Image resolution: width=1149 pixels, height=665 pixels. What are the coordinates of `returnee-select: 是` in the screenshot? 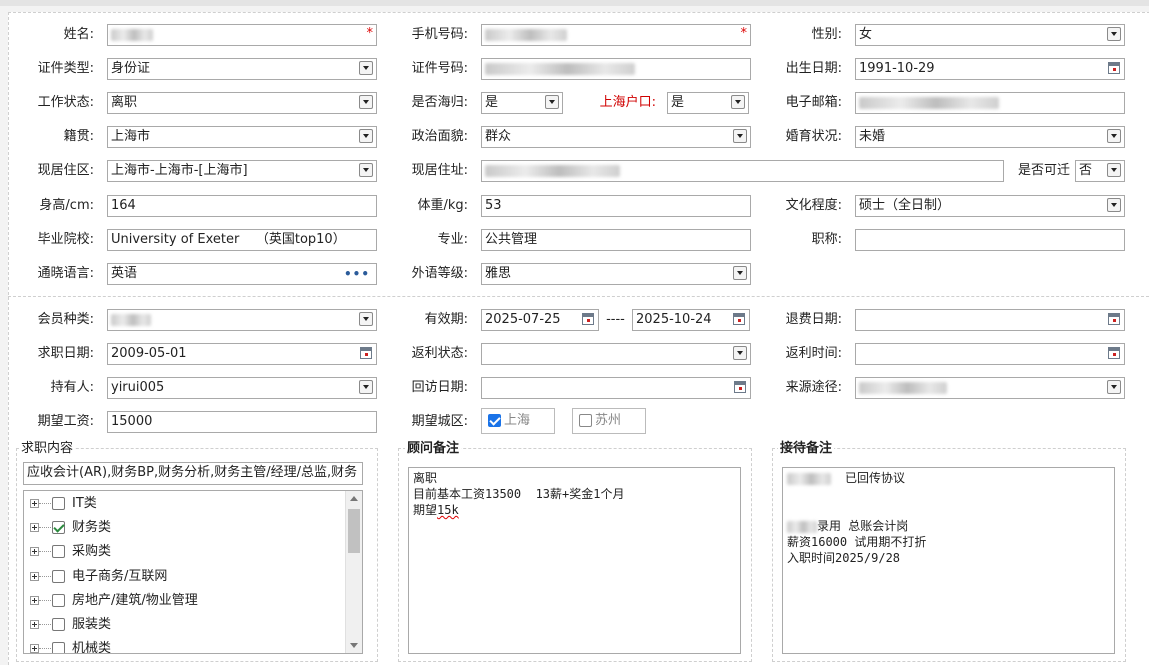 It's located at (522, 103).